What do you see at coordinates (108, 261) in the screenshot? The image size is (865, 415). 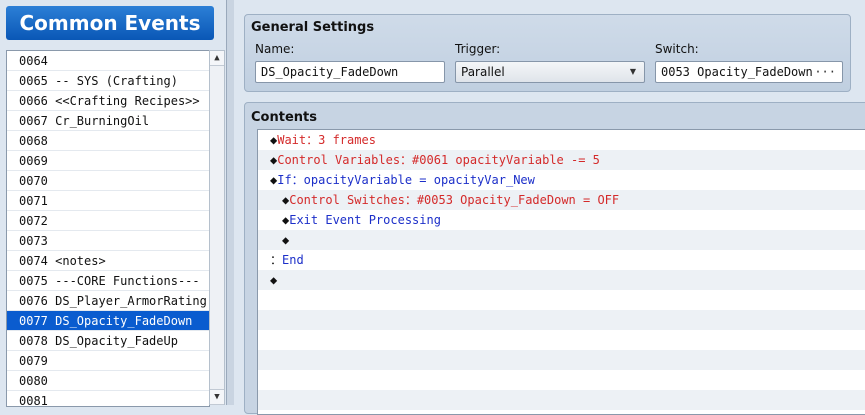 I see `list-item: 0074 <notes>` at bounding box center [108, 261].